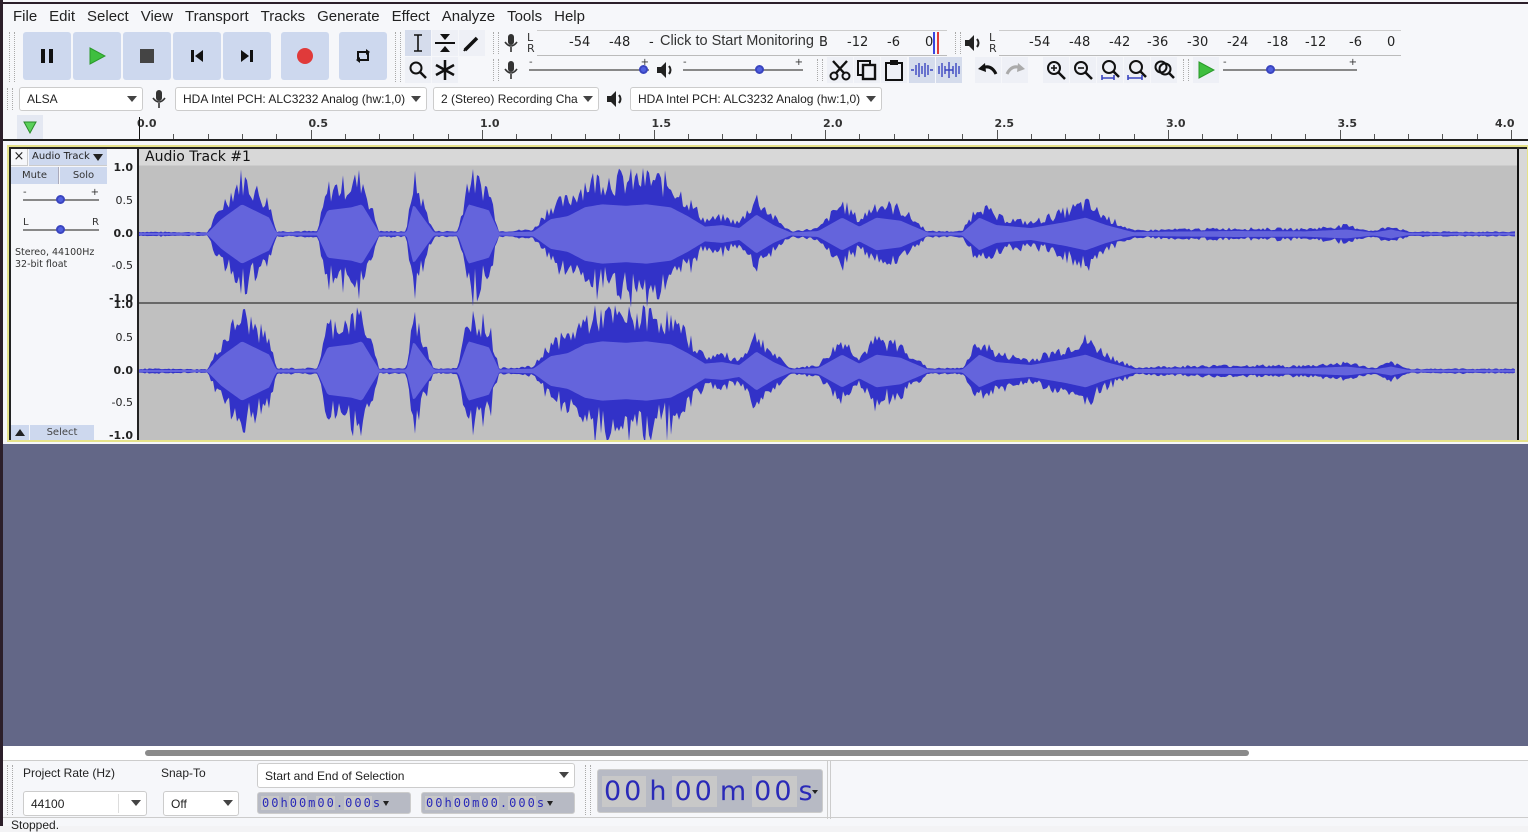 The width and height of the screenshot is (1528, 832). What do you see at coordinates (694, 791) in the screenshot?
I see `minutes-field: 00` at bounding box center [694, 791].